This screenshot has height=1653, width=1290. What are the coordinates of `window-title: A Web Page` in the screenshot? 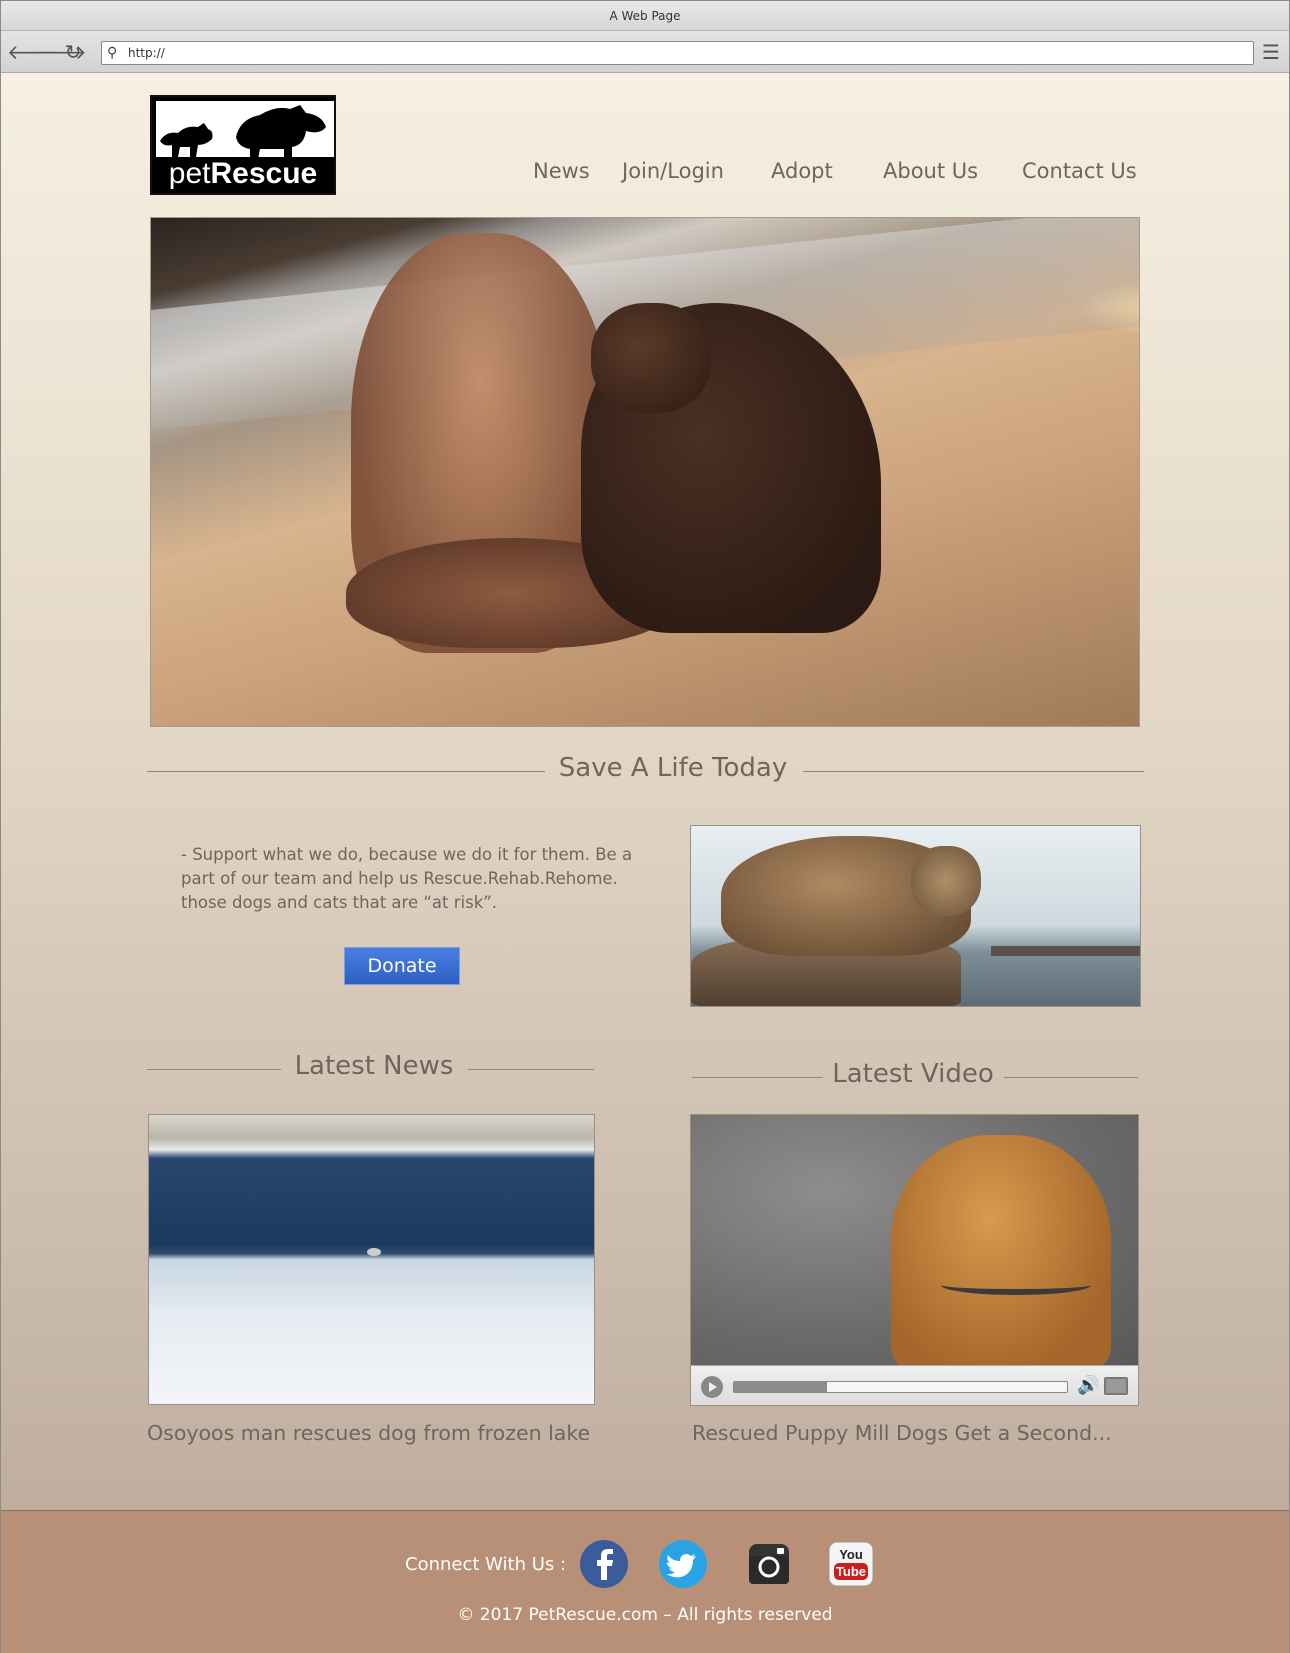 It's located at (645, 16).